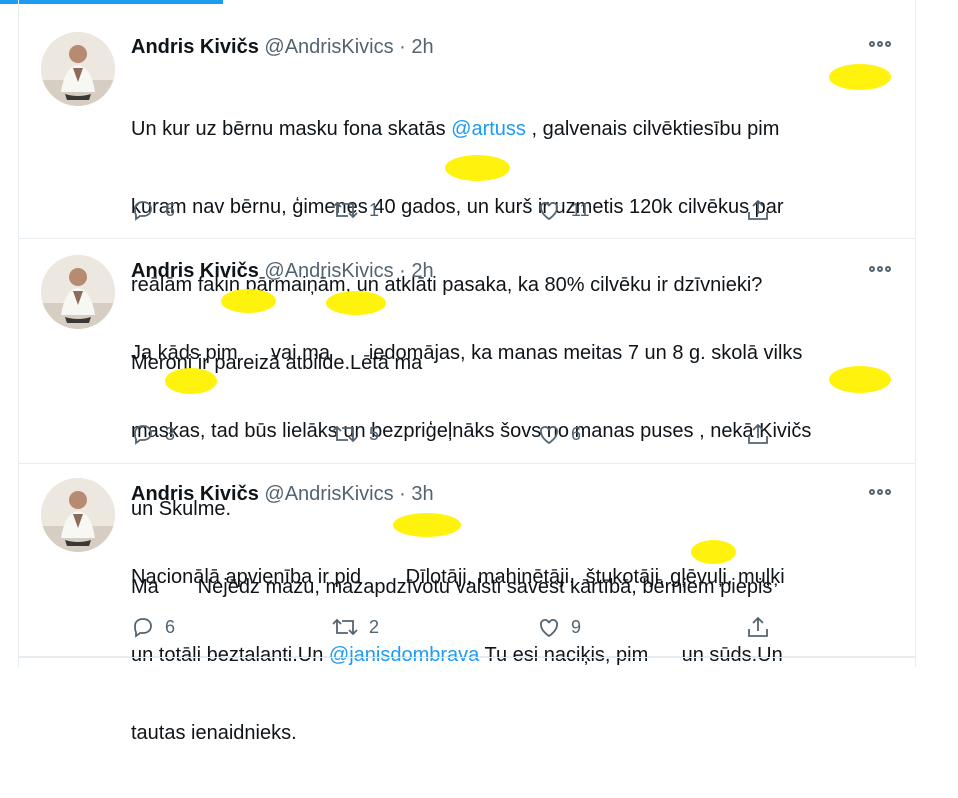  I want to click on like-button: 11, so click(563, 210).